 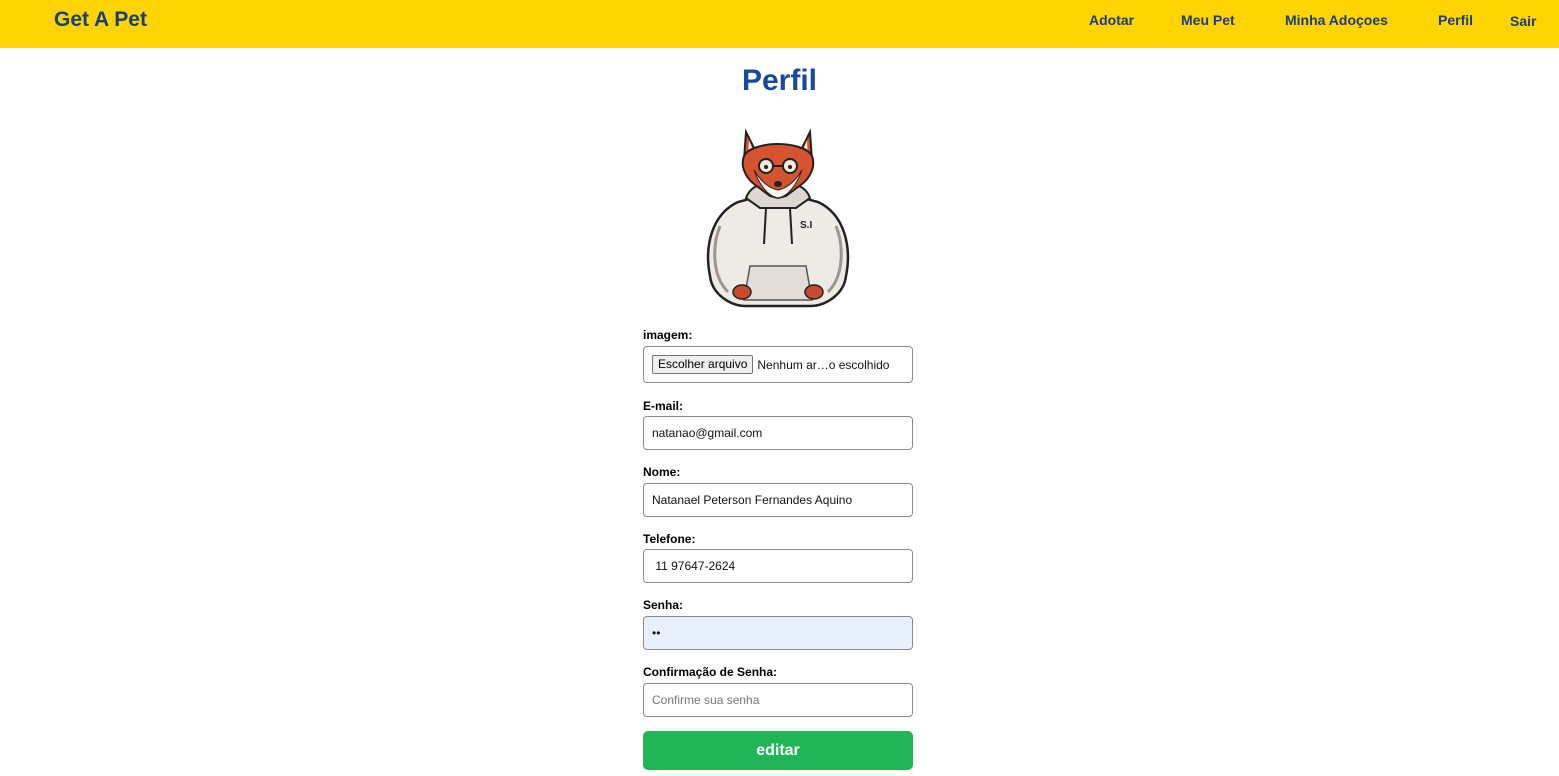 What do you see at coordinates (1208, 20) in the screenshot?
I see `nav-link-meu-pet: Meu Pet` at bounding box center [1208, 20].